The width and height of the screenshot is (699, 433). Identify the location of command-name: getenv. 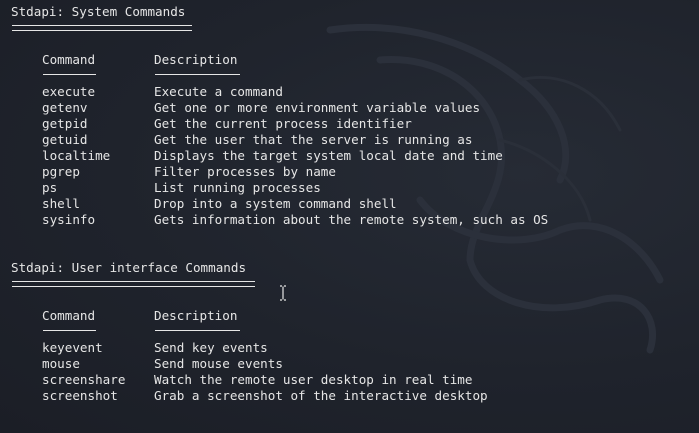
(65, 107).